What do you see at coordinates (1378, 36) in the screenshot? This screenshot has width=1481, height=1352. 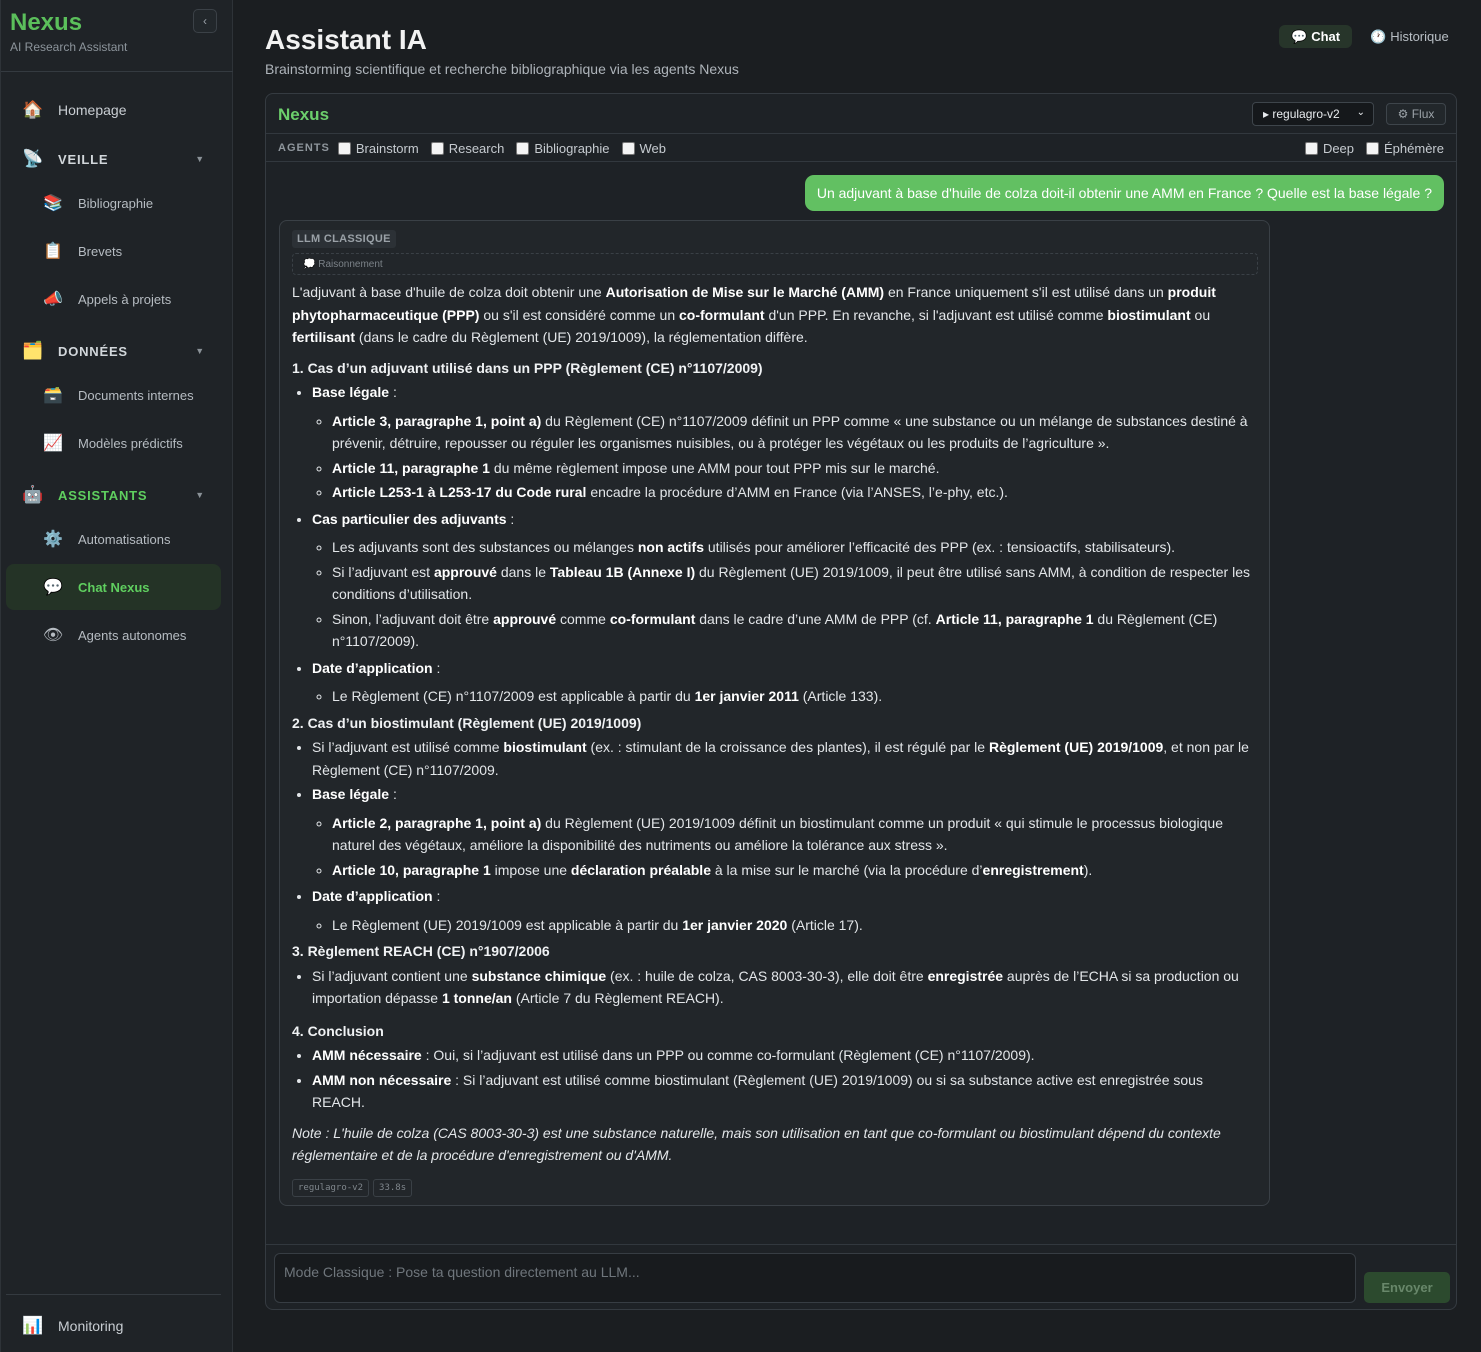 I see `clock-icon: 🕐` at bounding box center [1378, 36].